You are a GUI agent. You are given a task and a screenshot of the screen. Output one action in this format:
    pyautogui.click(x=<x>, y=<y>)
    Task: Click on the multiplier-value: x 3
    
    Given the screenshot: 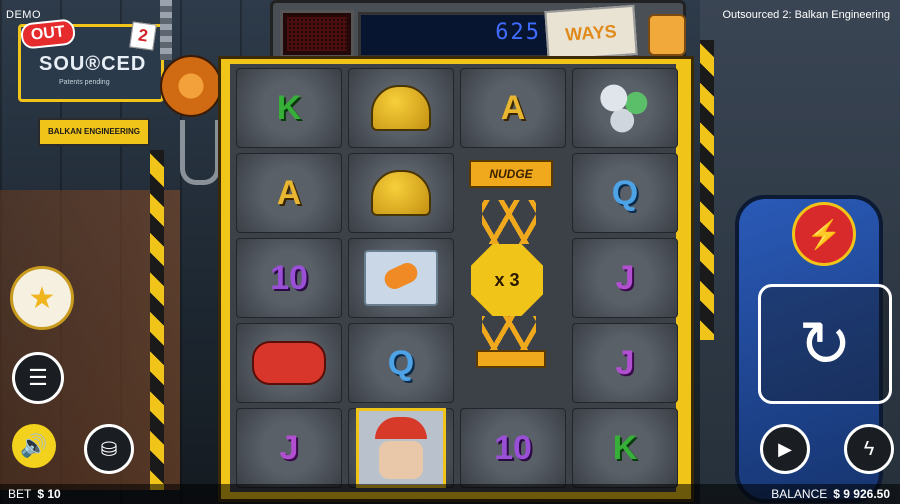 What is the action you would take?
    pyautogui.click(x=507, y=279)
    